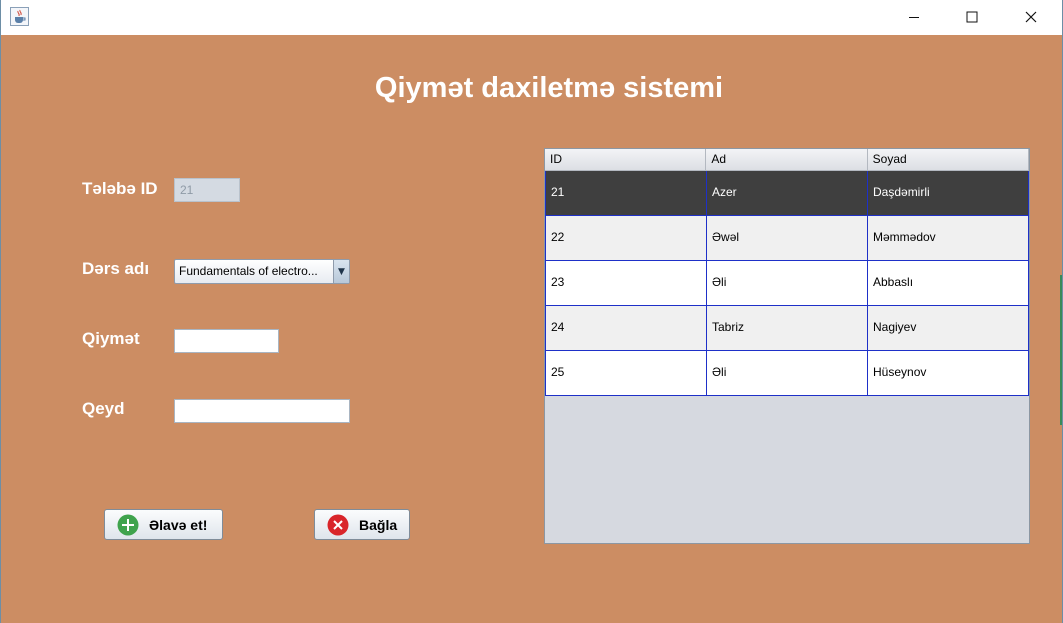  I want to click on add-button: Əlavə et!, so click(163, 524).